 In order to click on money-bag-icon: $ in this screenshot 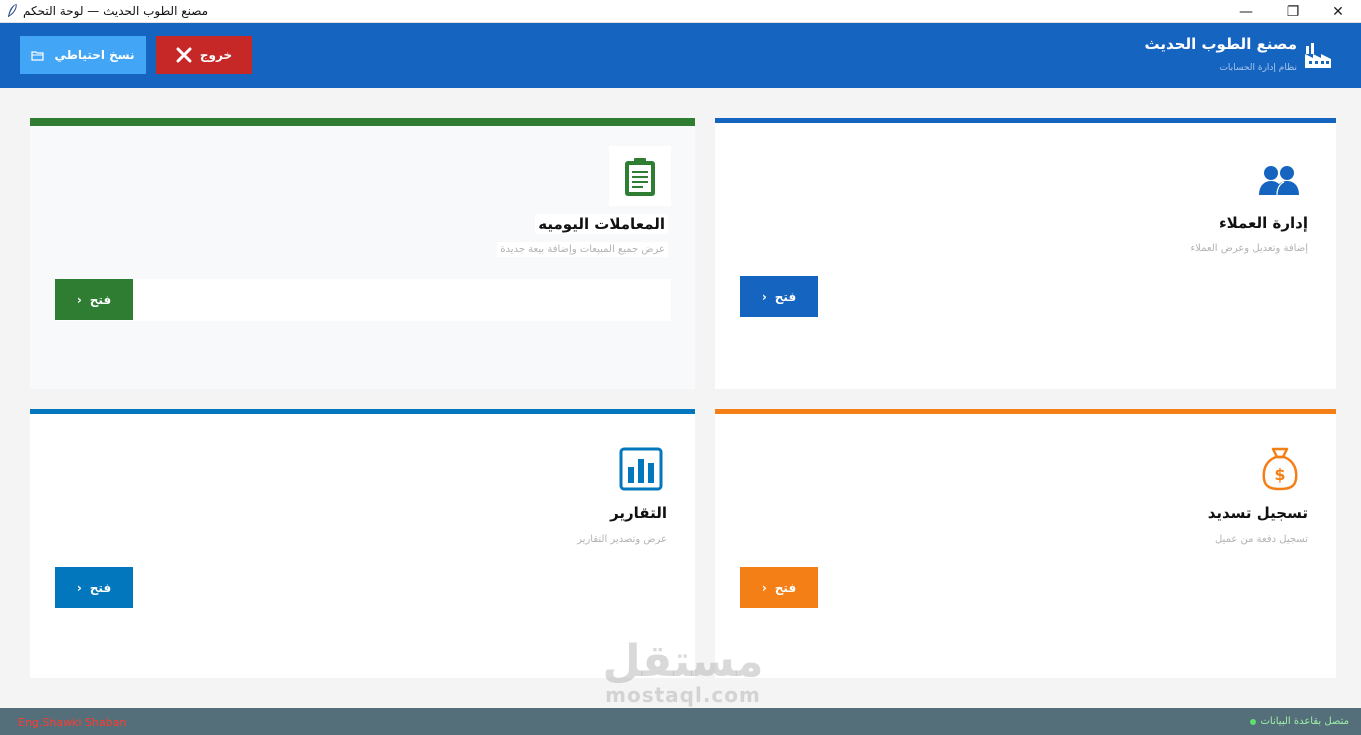, I will do `click(1280, 469)`.